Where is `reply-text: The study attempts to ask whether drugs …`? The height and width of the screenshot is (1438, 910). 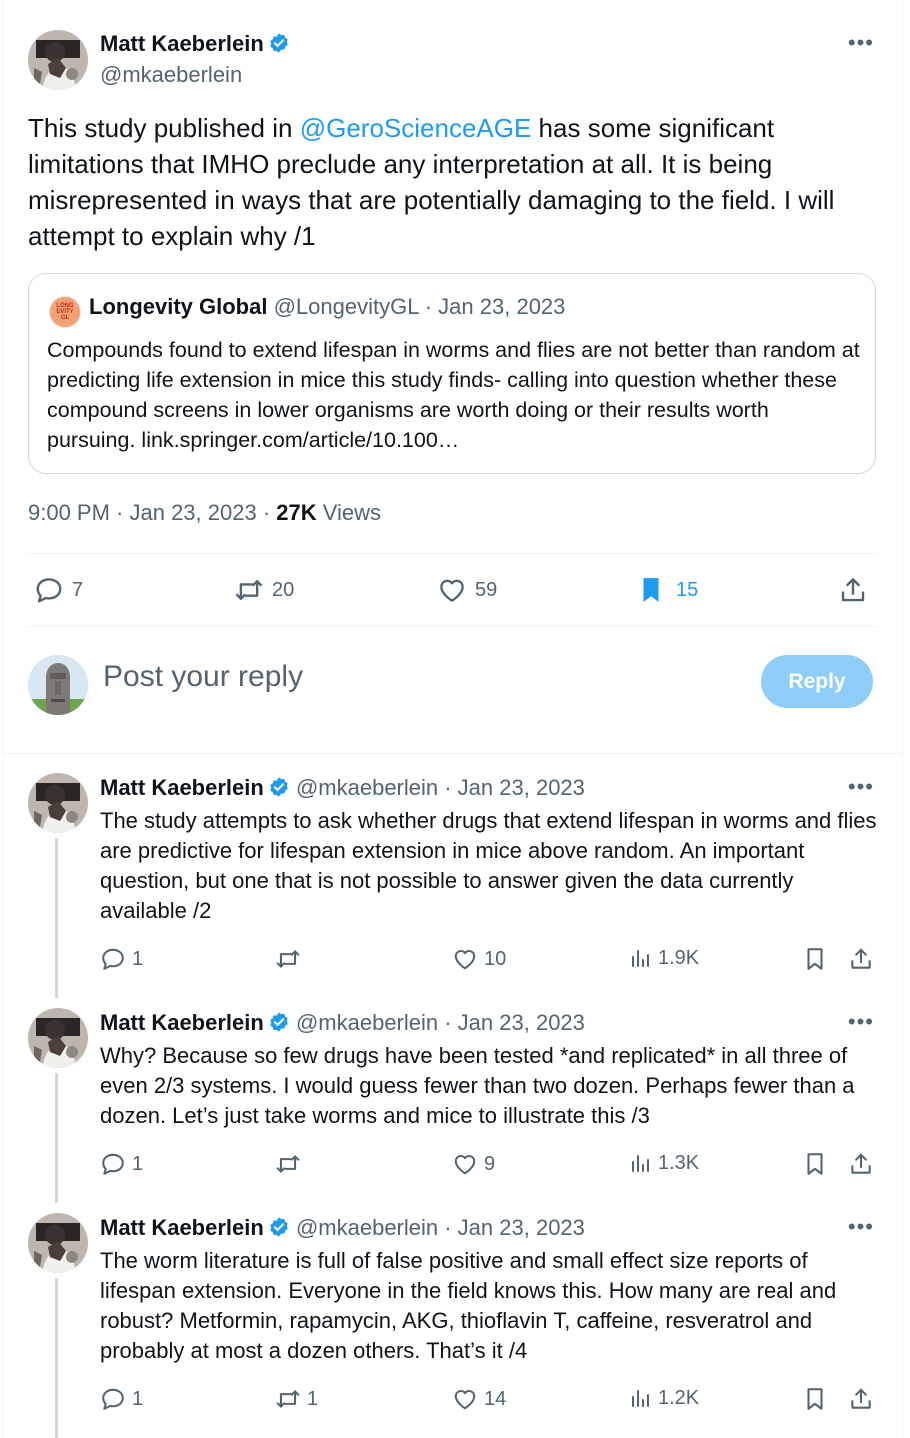 reply-text: The study attempts to ask whether drugs … is located at coordinates (488, 865).